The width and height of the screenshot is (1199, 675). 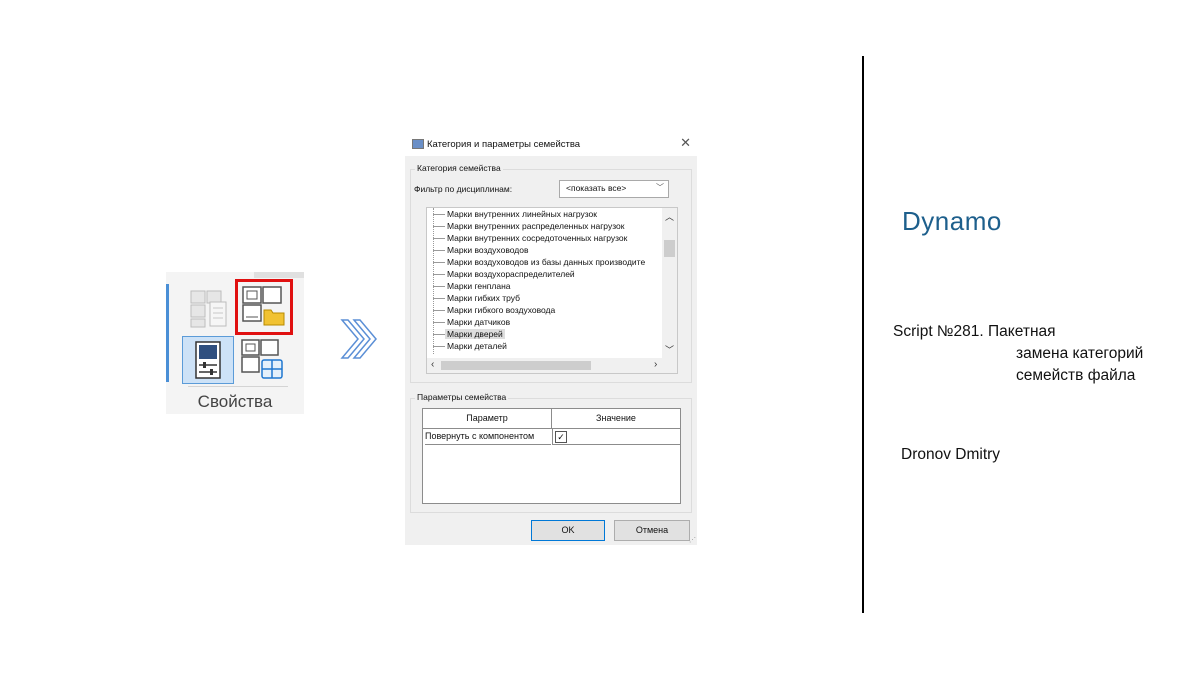 What do you see at coordinates (685, 143) in the screenshot?
I see `close-icon: ✕` at bounding box center [685, 143].